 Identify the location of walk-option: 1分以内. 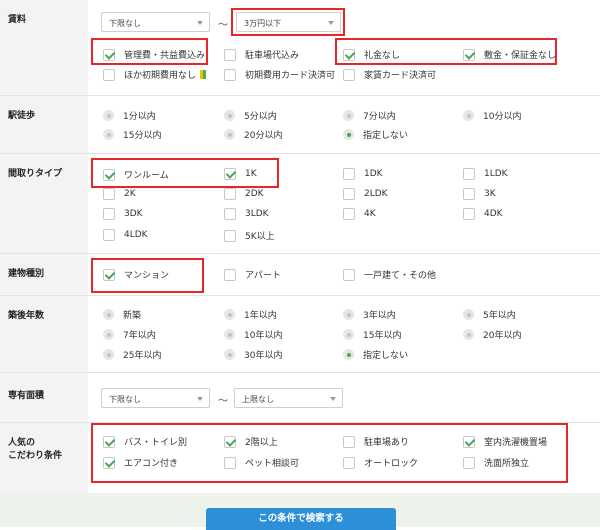
(129, 115).